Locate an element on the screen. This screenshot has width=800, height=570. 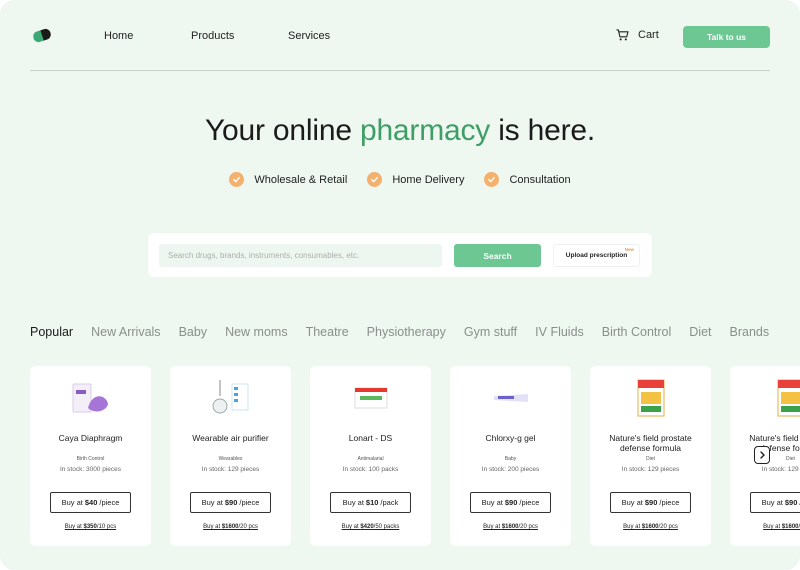
search-input is located at coordinates (300, 255).